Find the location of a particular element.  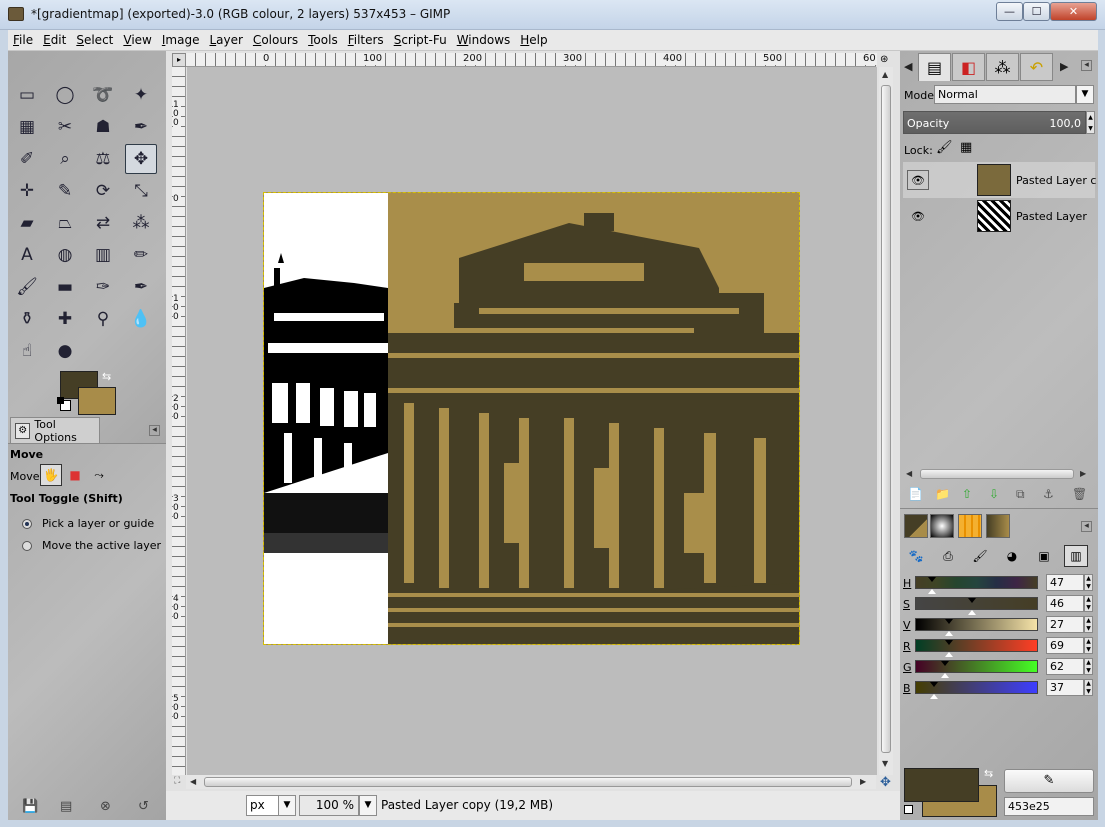

scales-selector-icon: ▥ is located at coordinates (1076, 556).